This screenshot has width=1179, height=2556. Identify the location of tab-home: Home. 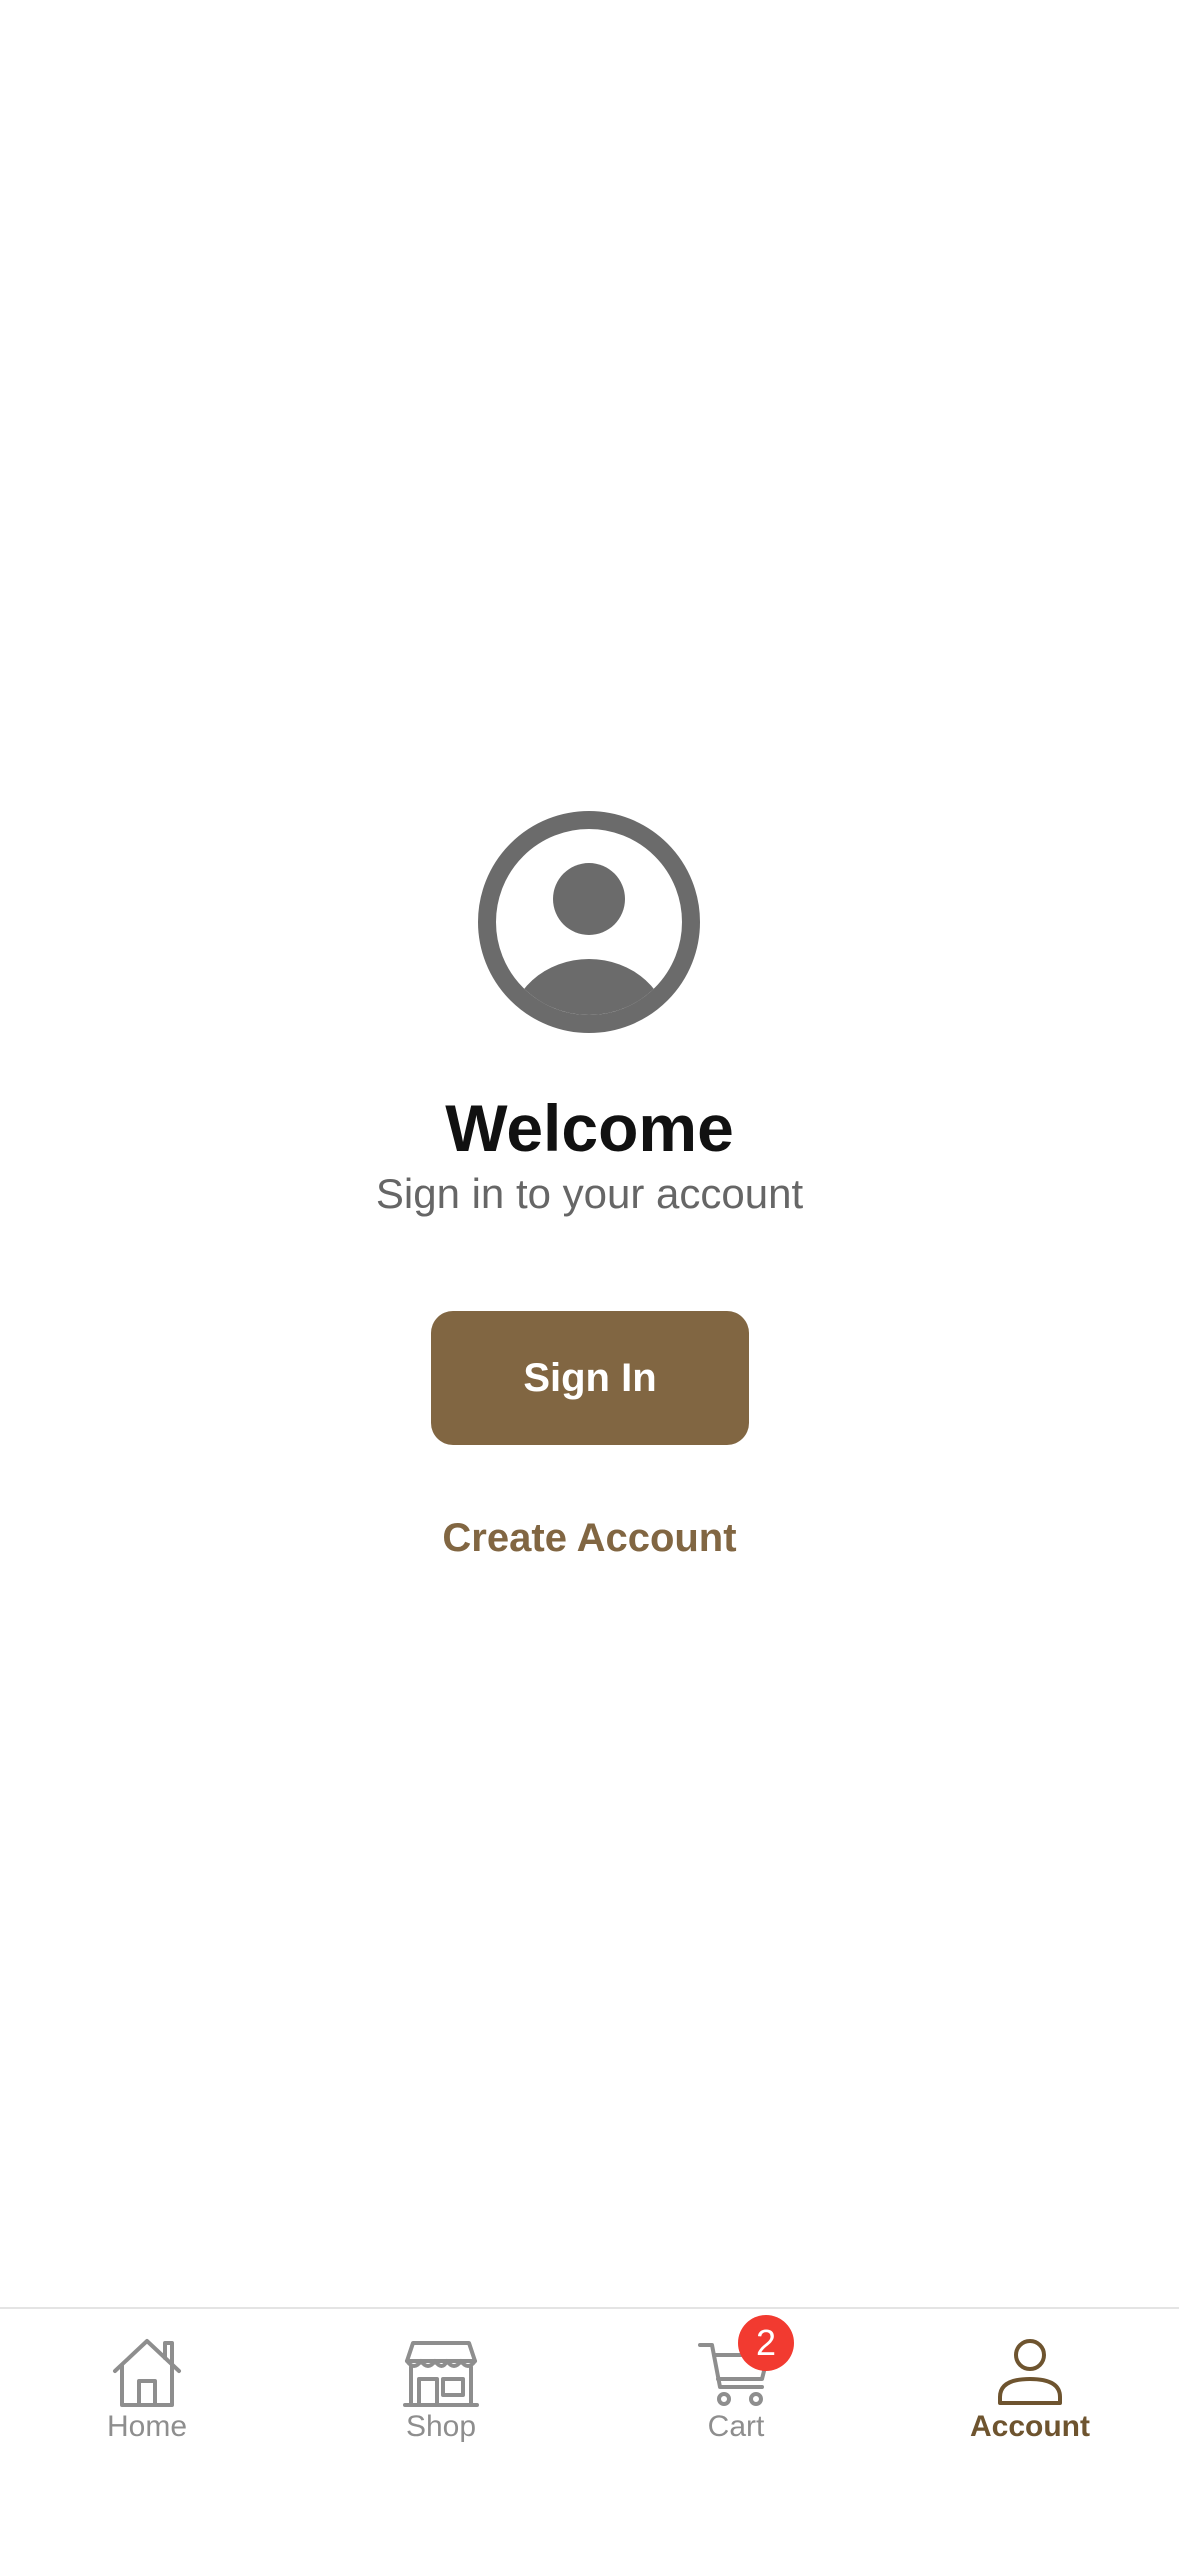
(147, 2389).